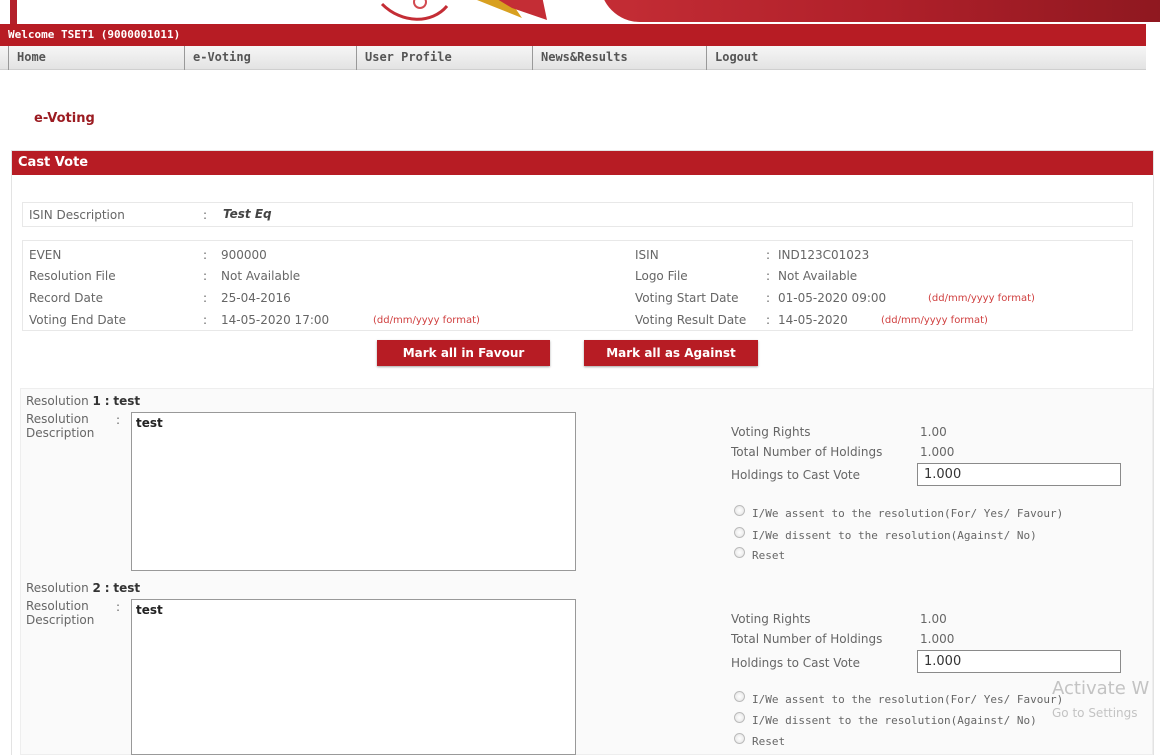 The image size is (1161, 755). What do you see at coordinates (426, 320) in the screenshot?
I see `voting-end-date-format: (dd/mm/yyyy format)` at bounding box center [426, 320].